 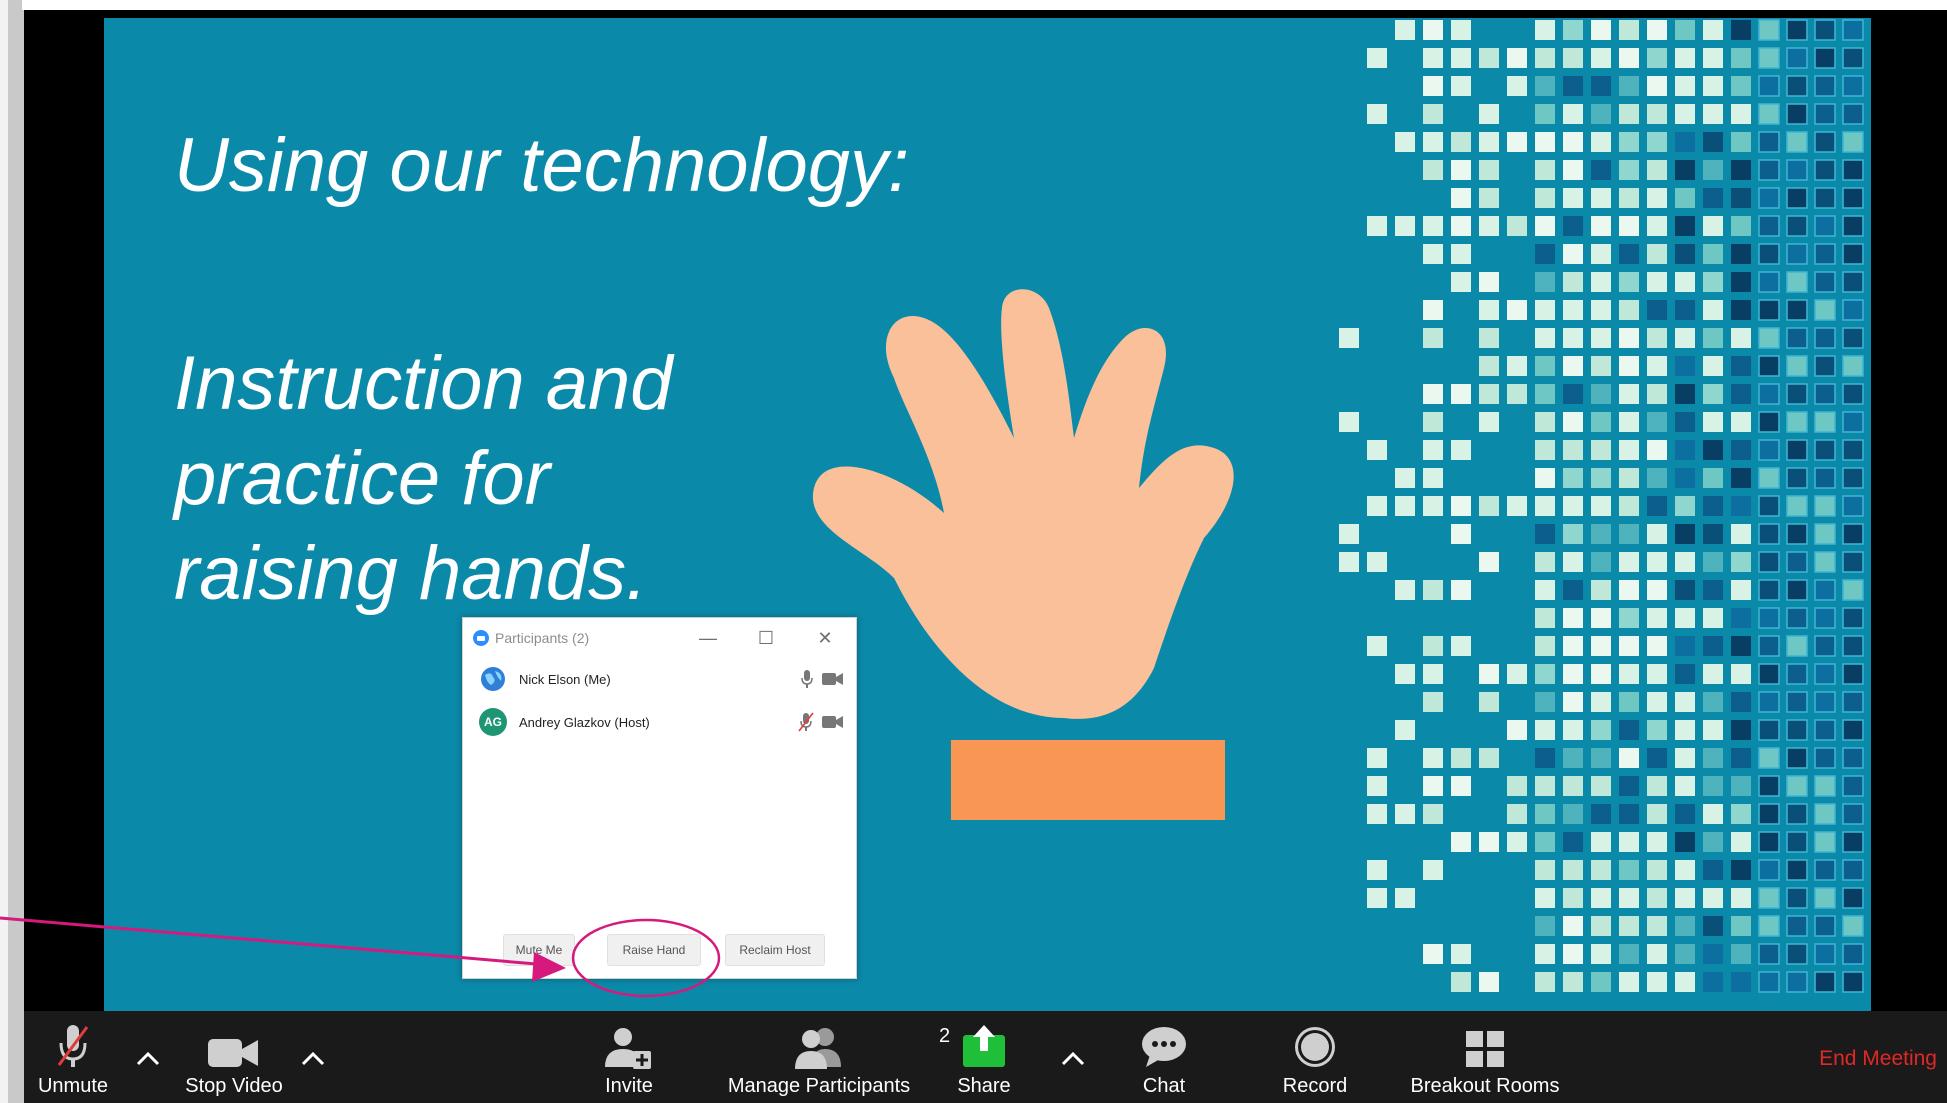 I want to click on chat-button: Chat, so click(x=1164, y=1057).